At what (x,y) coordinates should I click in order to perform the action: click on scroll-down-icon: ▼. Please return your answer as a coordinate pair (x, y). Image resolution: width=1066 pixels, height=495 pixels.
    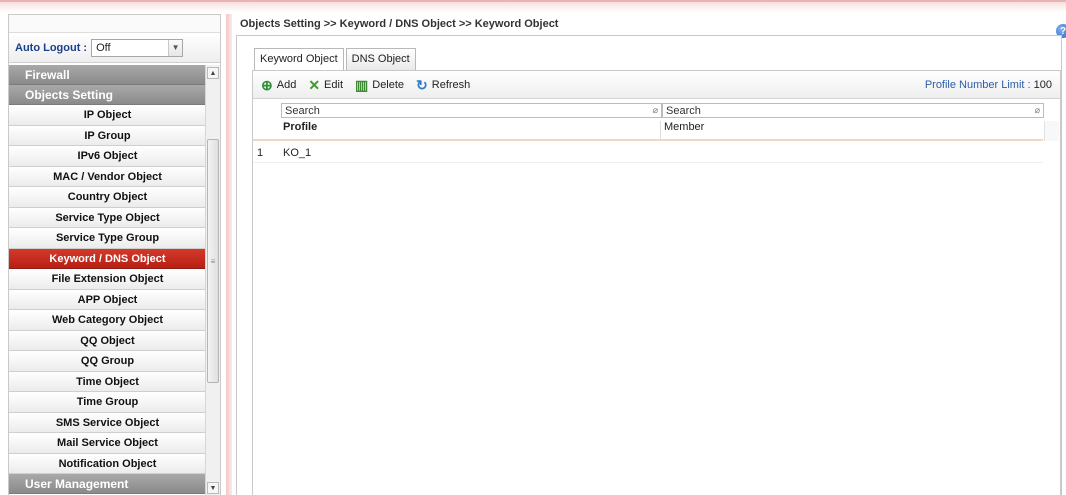
    Looking at the image, I should click on (213, 488).